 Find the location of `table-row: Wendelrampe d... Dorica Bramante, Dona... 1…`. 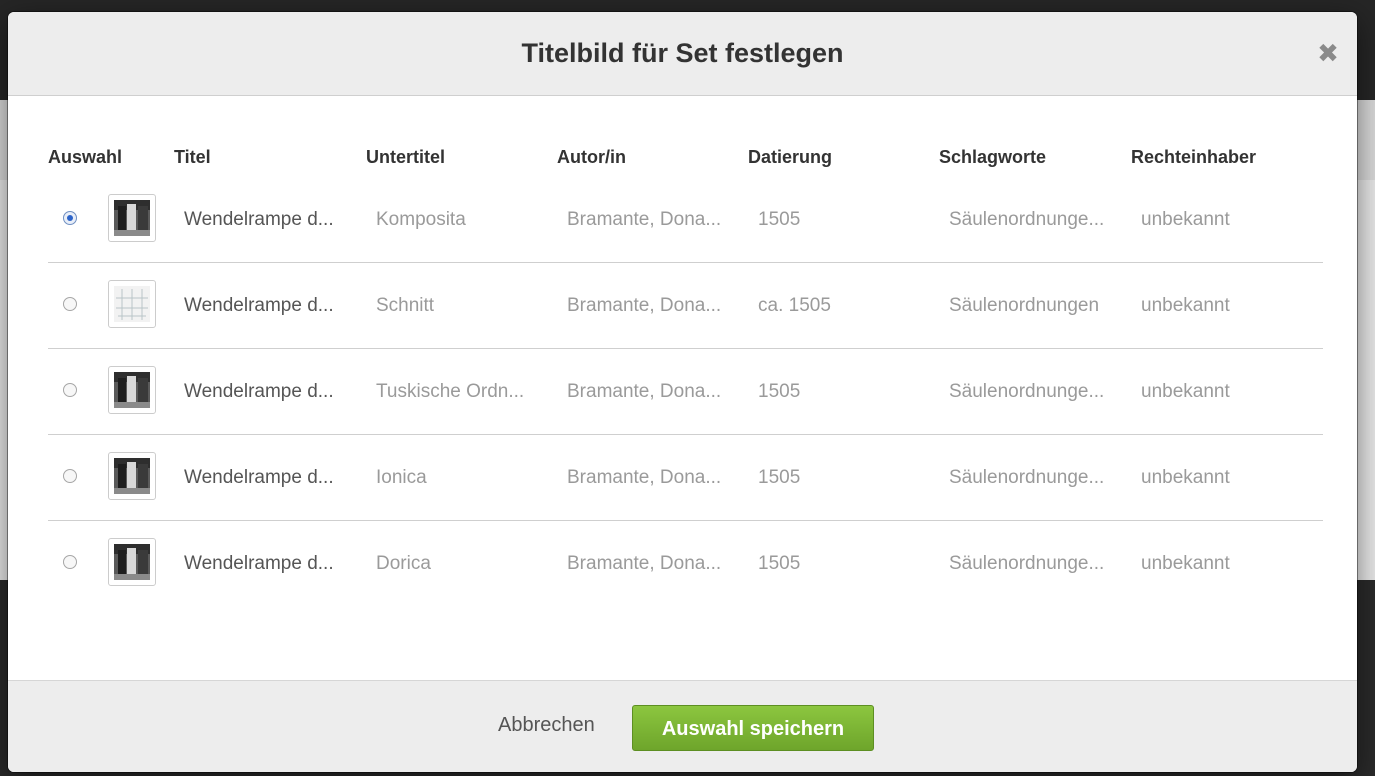

table-row: Wendelrampe d... Dorica Bramante, Dona... 1… is located at coordinates (685, 563).